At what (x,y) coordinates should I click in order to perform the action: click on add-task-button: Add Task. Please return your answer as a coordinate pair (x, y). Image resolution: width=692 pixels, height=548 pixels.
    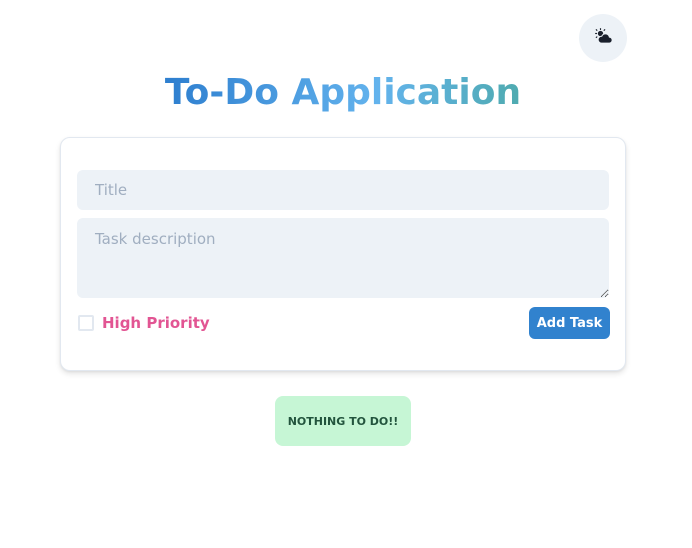
    Looking at the image, I should click on (569, 323).